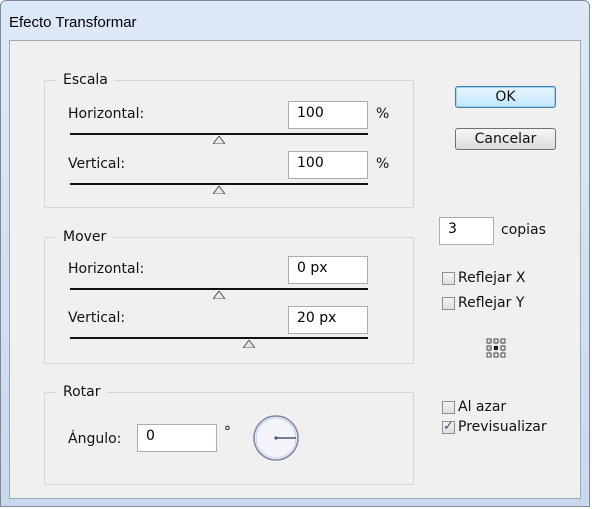  Describe the element at coordinates (505, 97) in the screenshot. I see `ok-button: OK` at that location.